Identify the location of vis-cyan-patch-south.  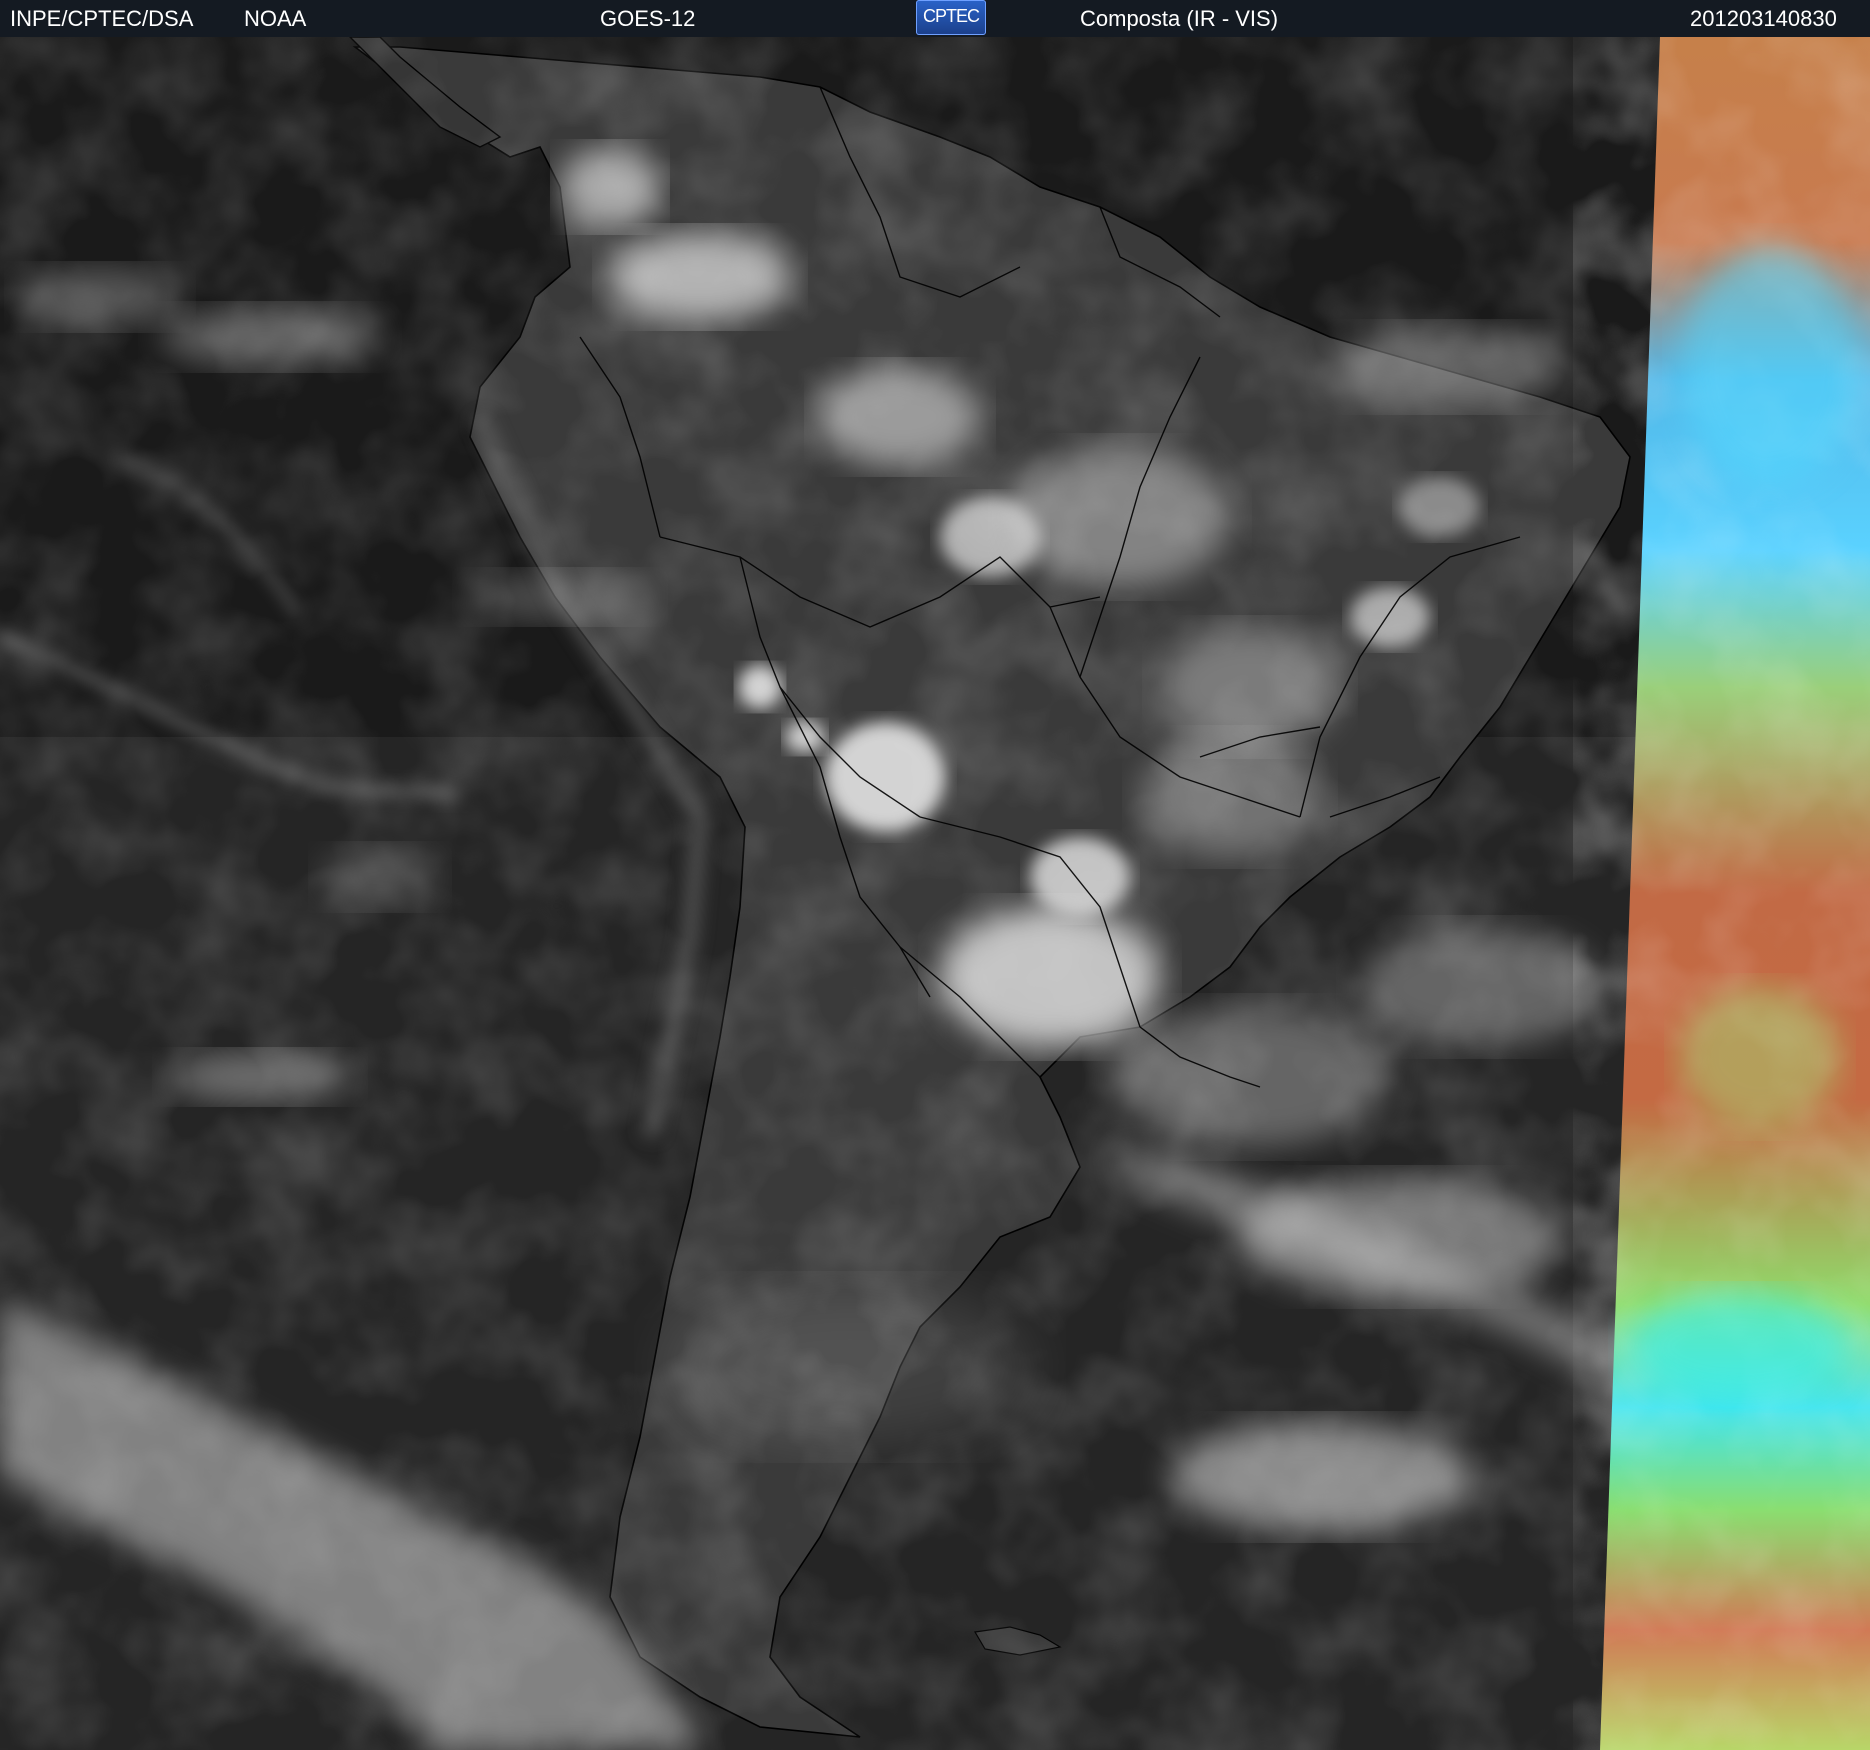
(1740, 1347).